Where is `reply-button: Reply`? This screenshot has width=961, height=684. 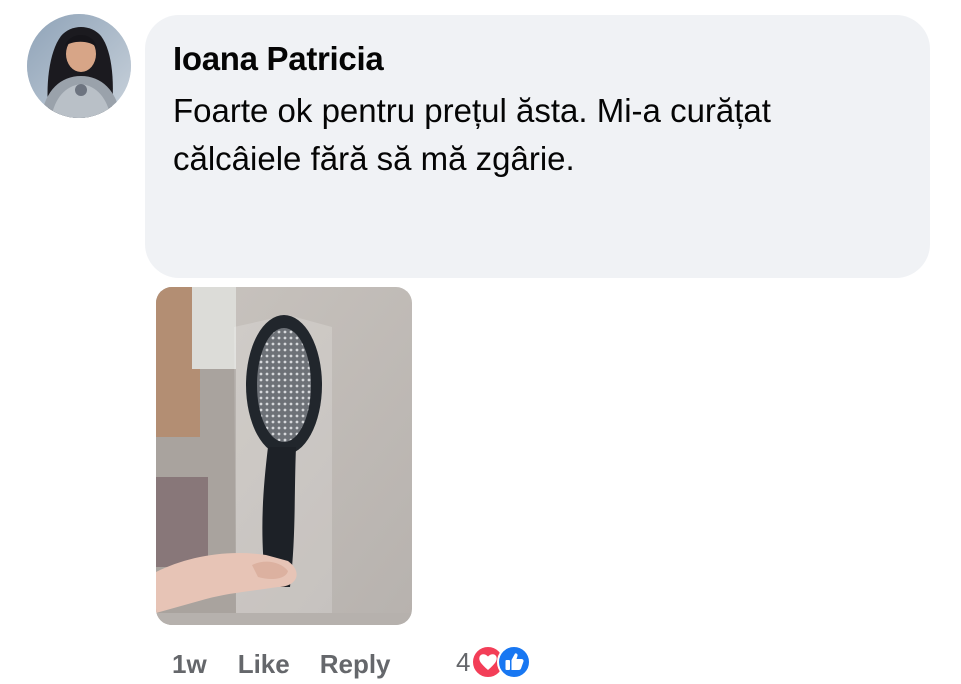
reply-button: Reply is located at coordinates (355, 664).